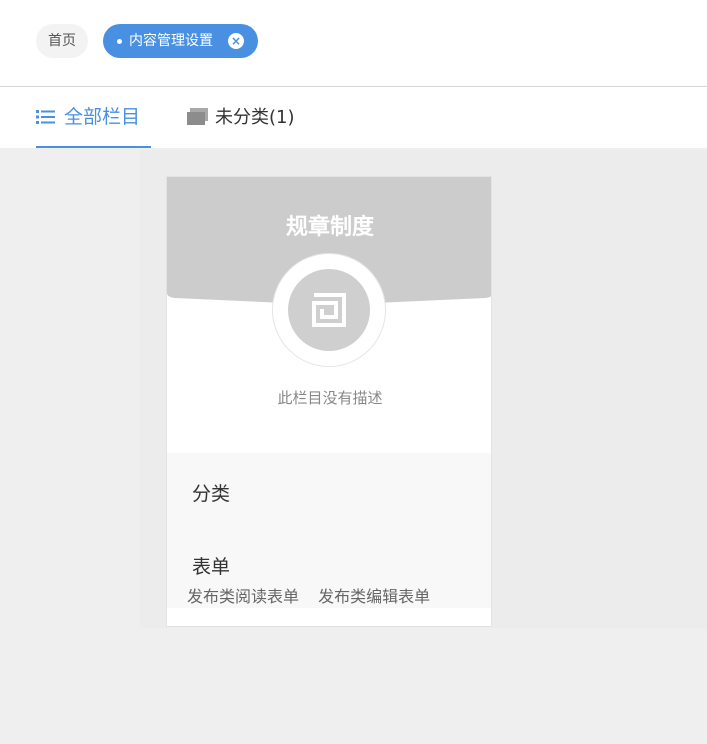 The height and width of the screenshot is (744, 707). I want to click on tab-all-label: 全部栏目, so click(102, 117).